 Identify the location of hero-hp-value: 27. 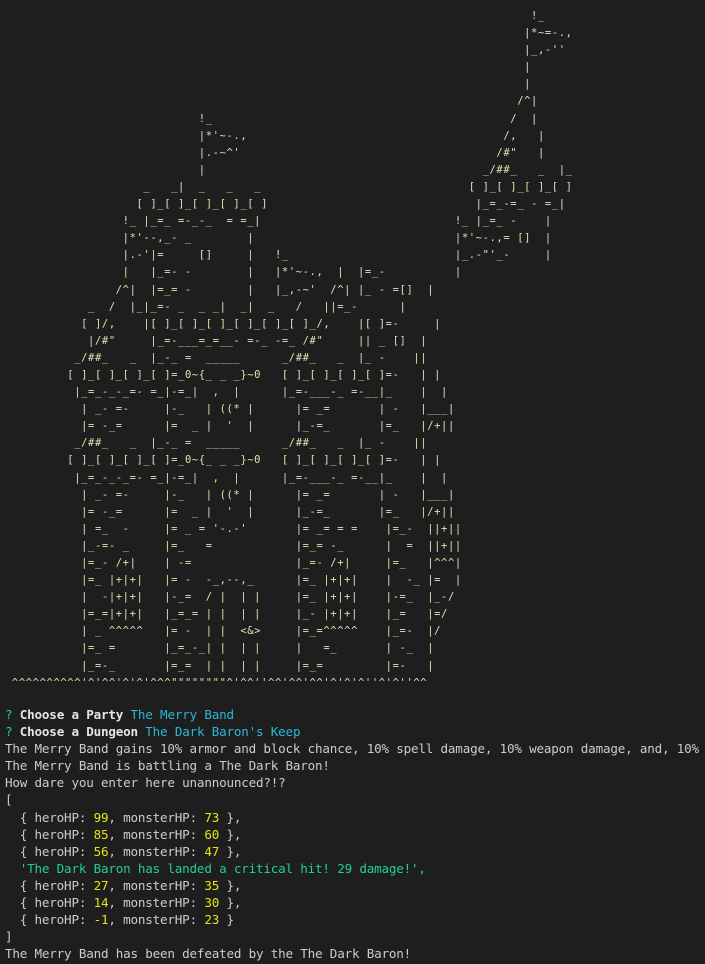
(101, 885).